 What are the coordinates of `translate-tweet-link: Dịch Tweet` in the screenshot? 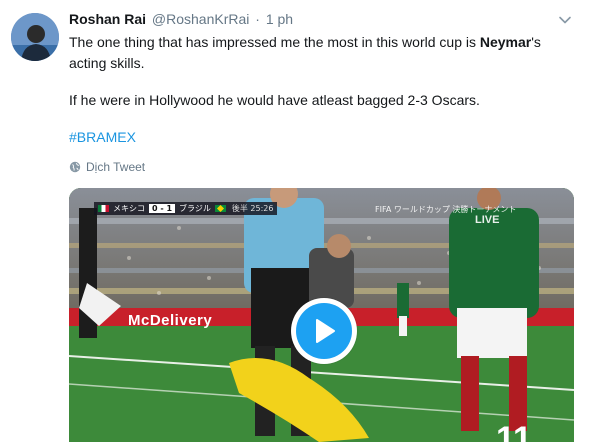 It's located at (107, 167).